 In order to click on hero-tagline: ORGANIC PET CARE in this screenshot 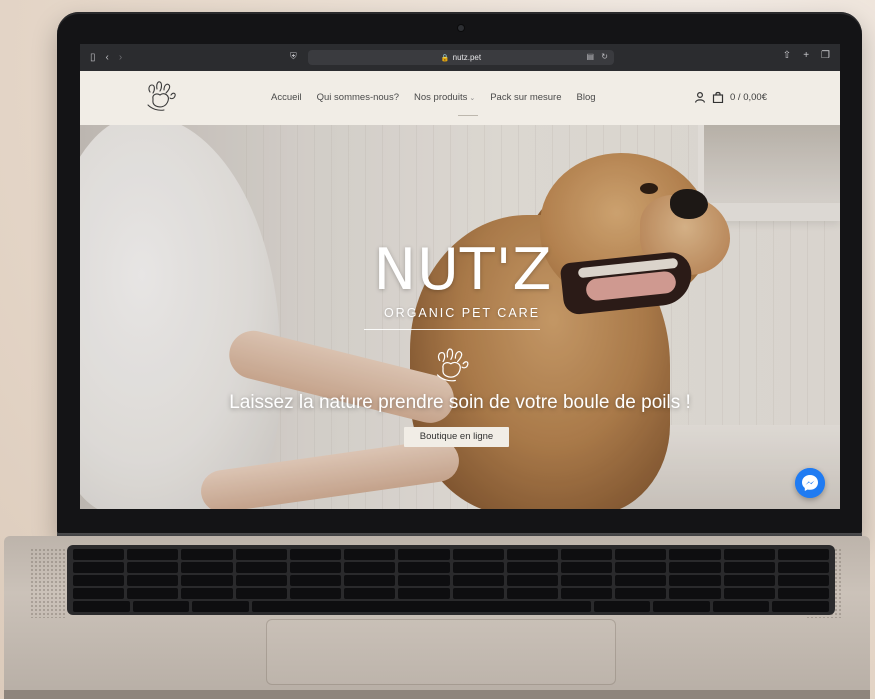, I will do `click(462, 313)`.